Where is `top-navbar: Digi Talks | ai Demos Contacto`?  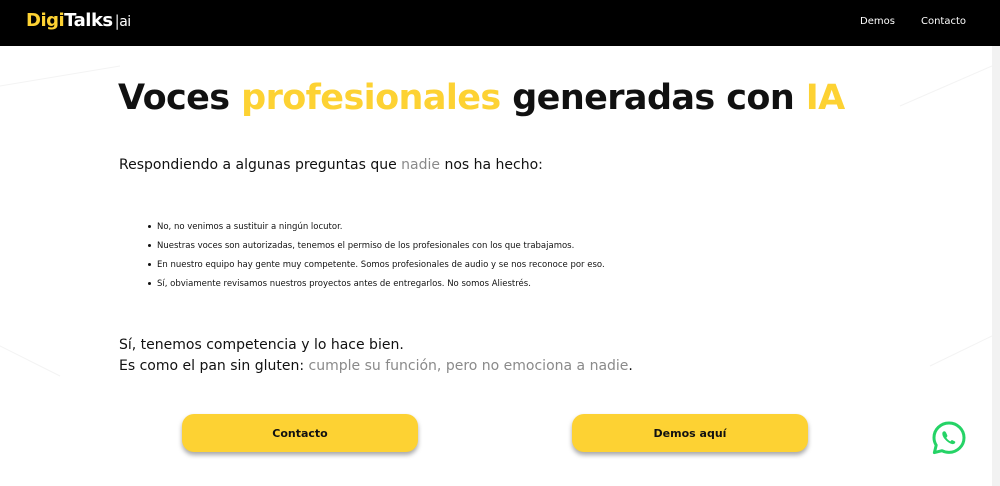
top-navbar: Digi Talks | ai Demos Contacto is located at coordinates (500, 23).